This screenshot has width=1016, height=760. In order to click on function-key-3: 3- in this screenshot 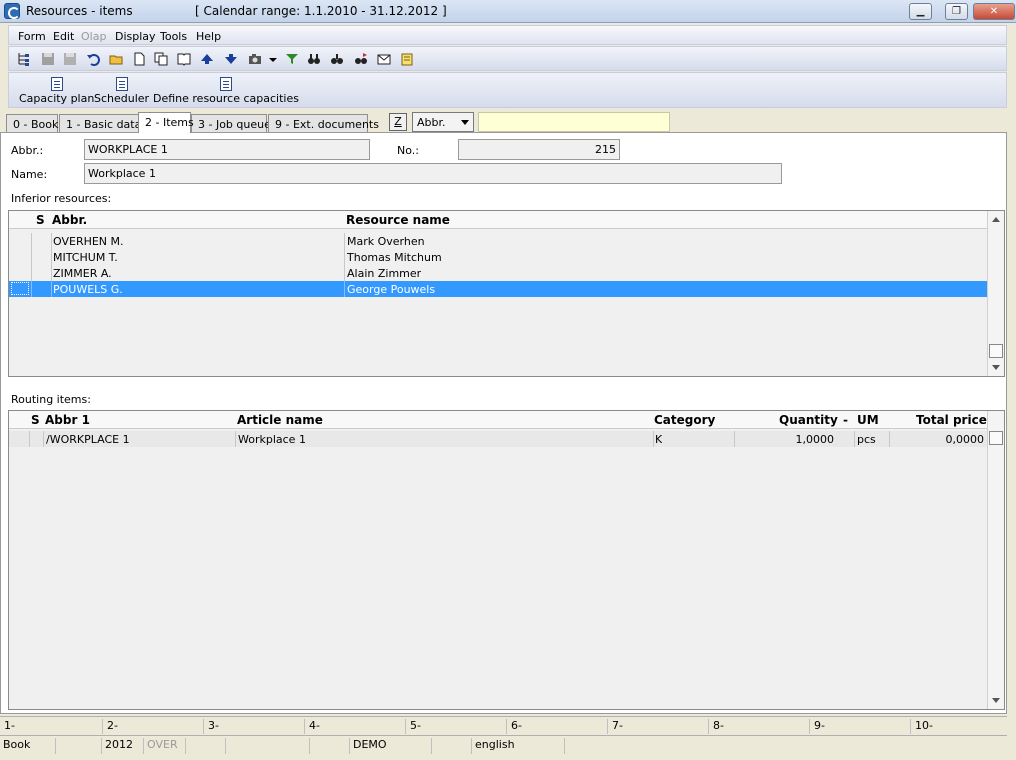, I will do `click(211, 726)`.